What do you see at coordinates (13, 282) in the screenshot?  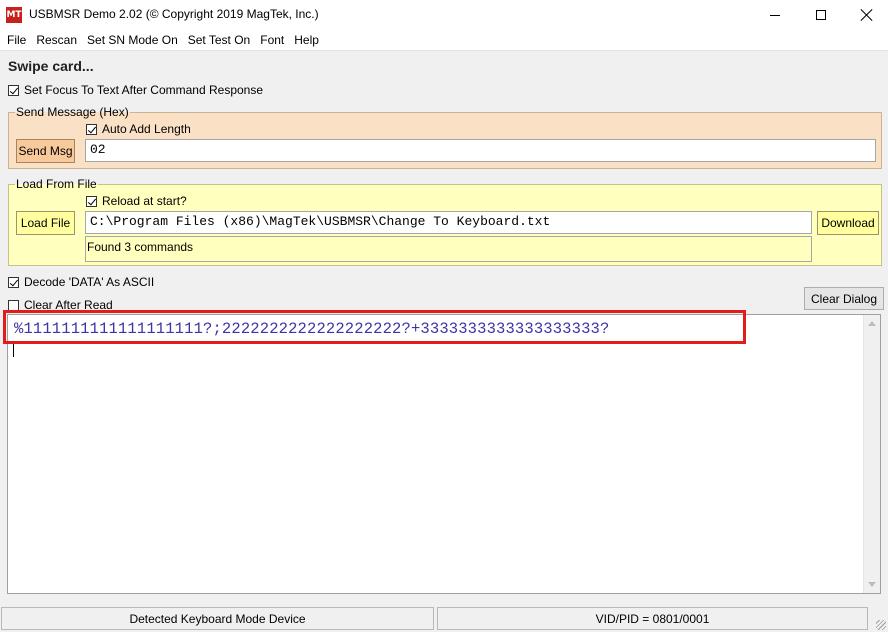 I see `decode-ascii-checkbox` at bounding box center [13, 282].